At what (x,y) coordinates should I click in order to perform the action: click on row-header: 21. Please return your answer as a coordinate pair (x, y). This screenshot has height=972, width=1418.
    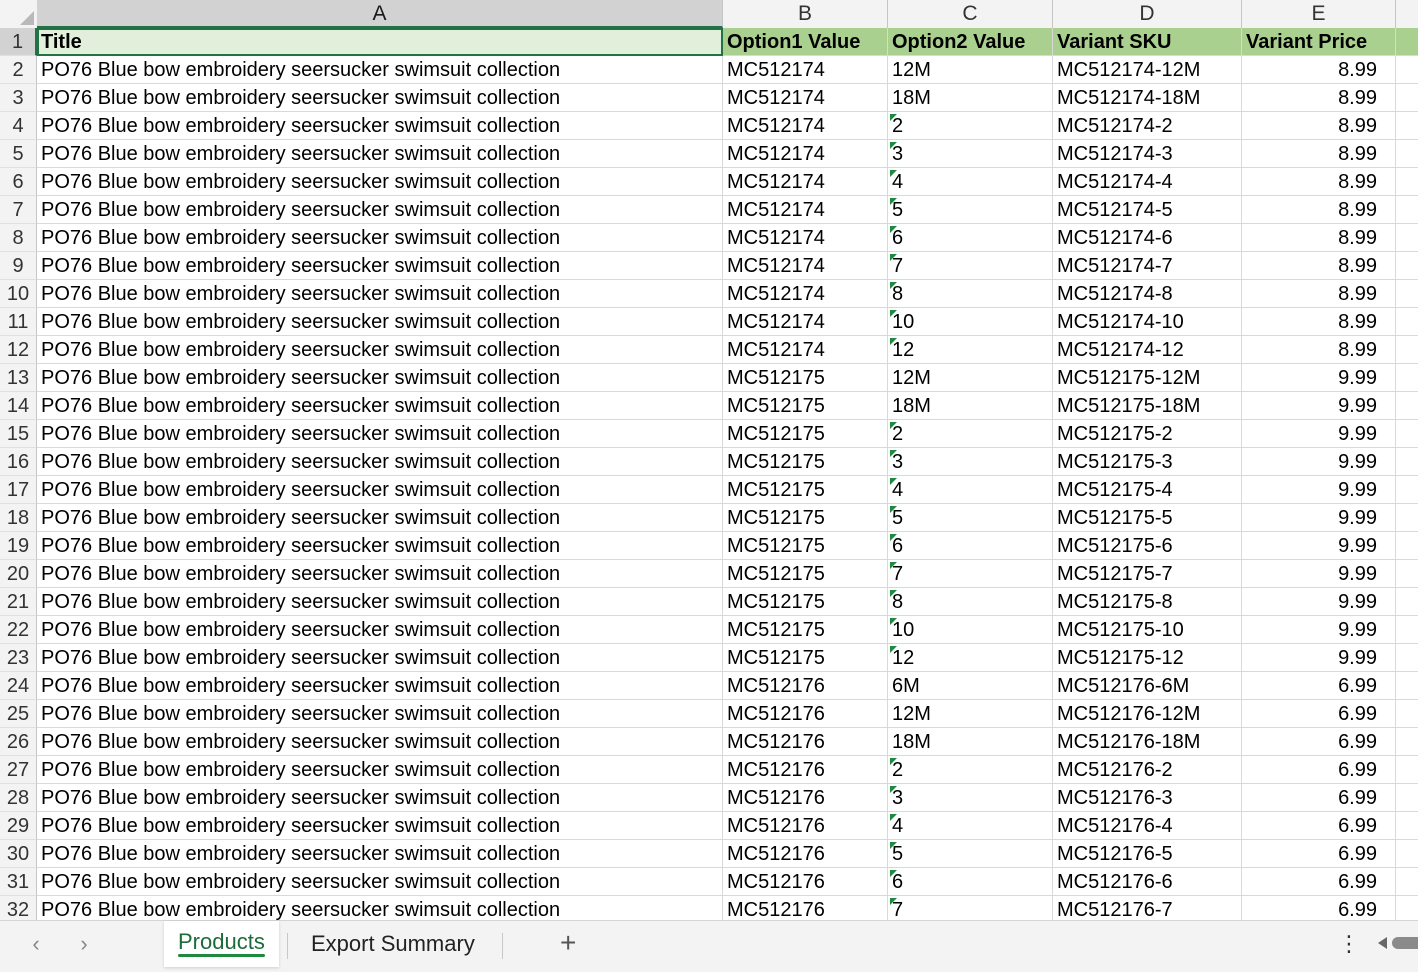
    Looking at the image, I should click on (18, 602).